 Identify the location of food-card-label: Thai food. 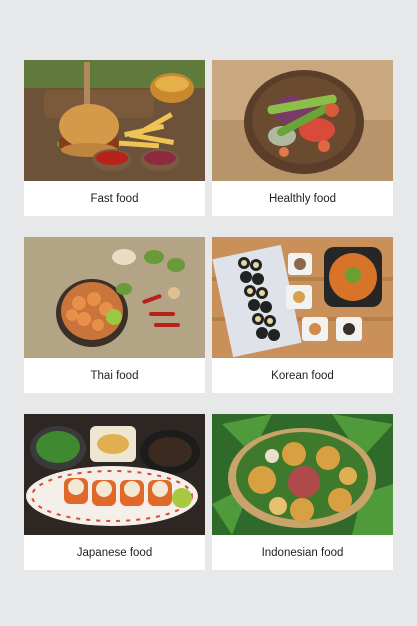
(114, 375).